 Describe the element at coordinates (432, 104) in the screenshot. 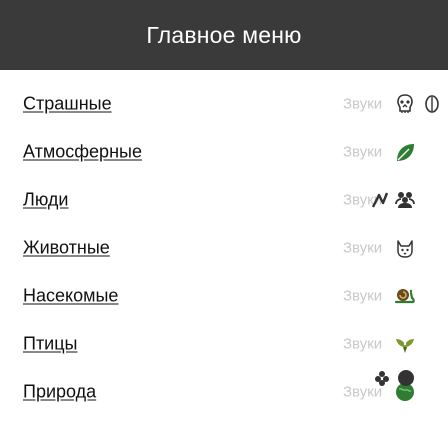

I see `moth-icon` at that location.